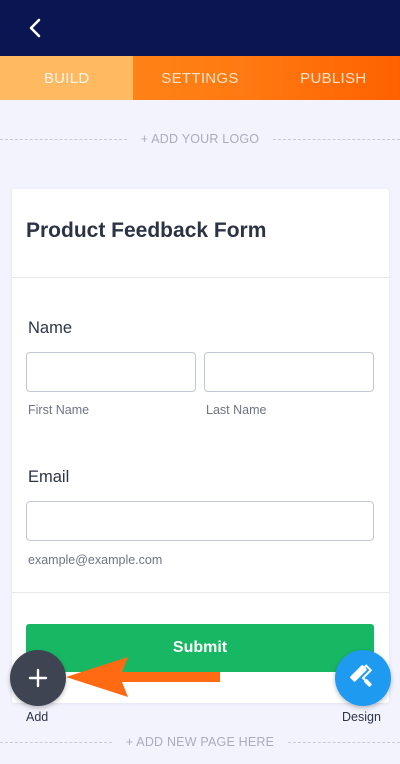 Image resolution: width=400 pixels, height=764 pixels. Describe the element at coordinates (95, 560) in the screenshot. I see `email-sublabel: example@example.com` at that location.